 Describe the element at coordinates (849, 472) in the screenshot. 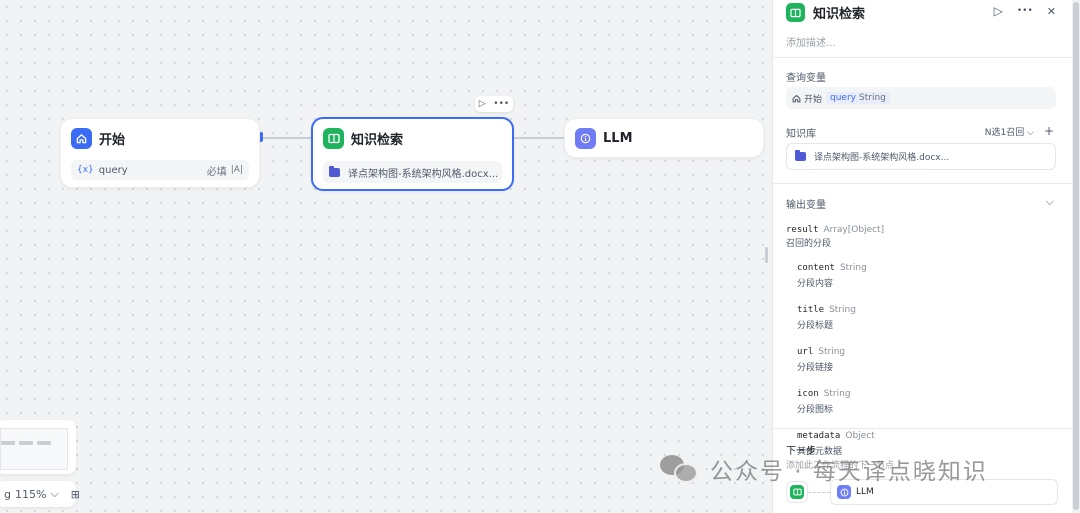

I see `watermark-text: 公众号 · 每天译点晓知识` at that location.